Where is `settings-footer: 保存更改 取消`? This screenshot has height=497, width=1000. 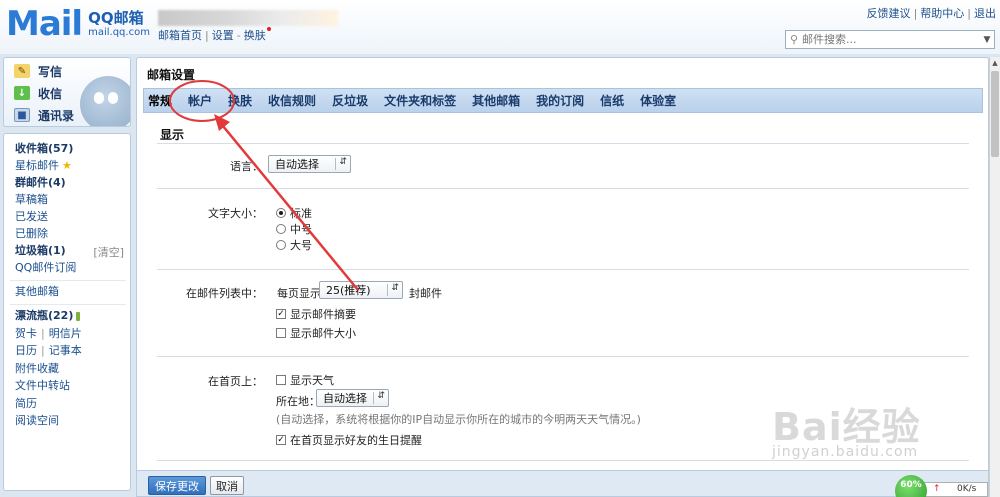
settings-footer: 保存更改 取消 is located at coordinates (562, 483).